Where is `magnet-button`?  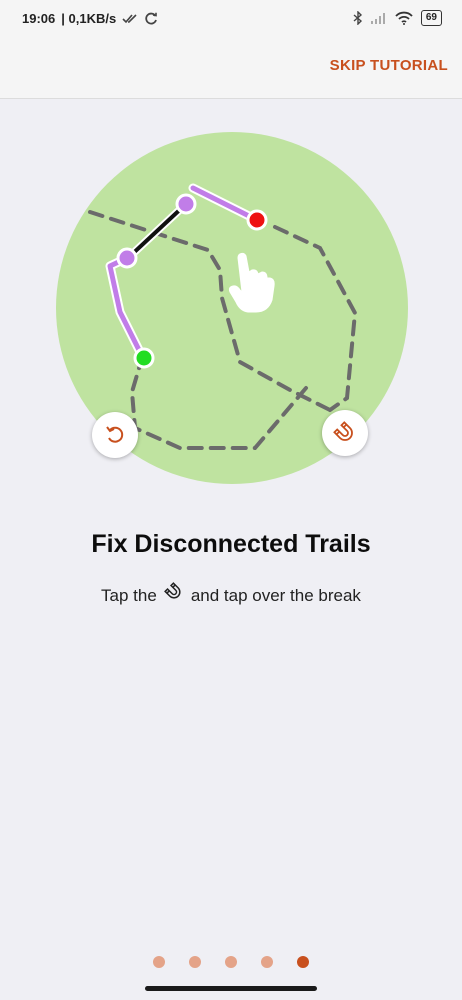 magnet-button is located at coordinates (345, 433).